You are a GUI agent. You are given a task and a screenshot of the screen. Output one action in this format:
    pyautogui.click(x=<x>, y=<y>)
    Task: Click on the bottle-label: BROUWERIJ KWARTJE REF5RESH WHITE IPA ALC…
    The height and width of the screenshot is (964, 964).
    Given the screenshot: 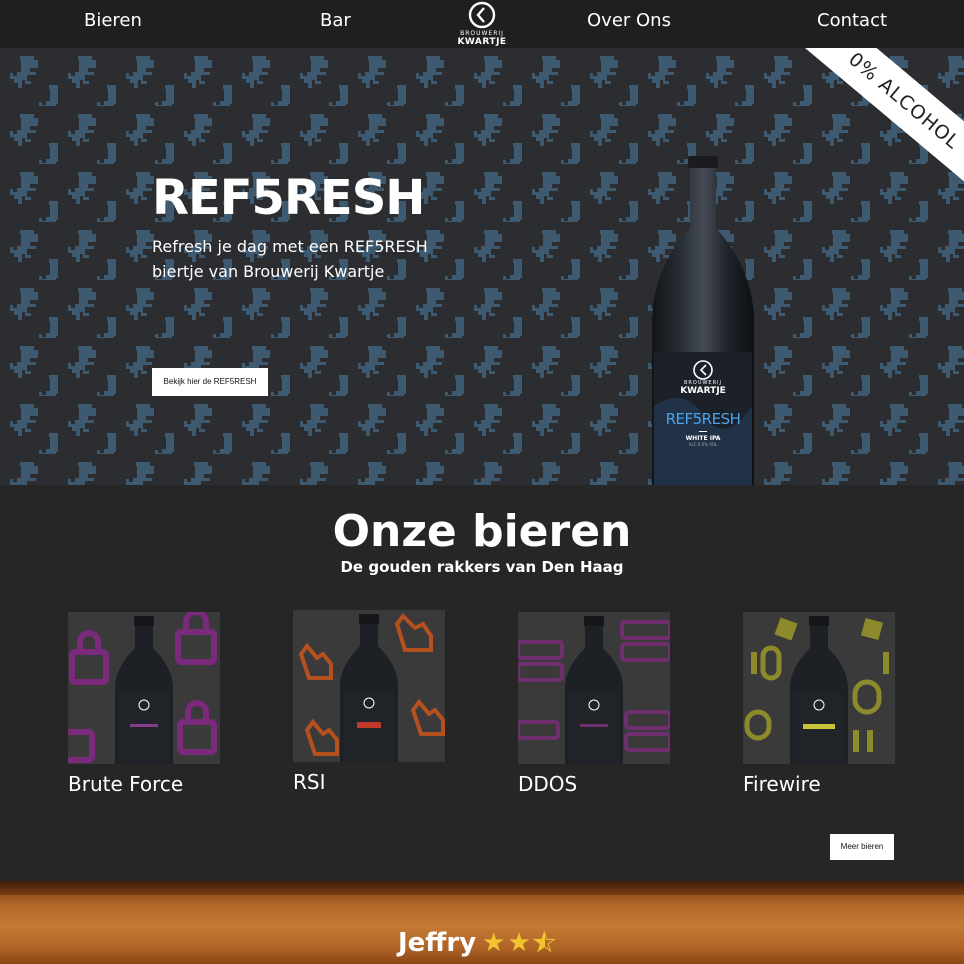 What is the action you would take?
    pyautogui.click(x=703, y=413)
    